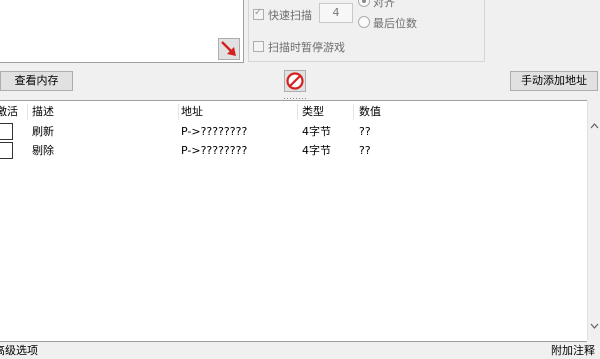 This screenshot has width=600, height=359. What do you see at coordinates (313, 112) in the screenshot?
I see `column-header-type: 类型` at bounding box center [313, 112].